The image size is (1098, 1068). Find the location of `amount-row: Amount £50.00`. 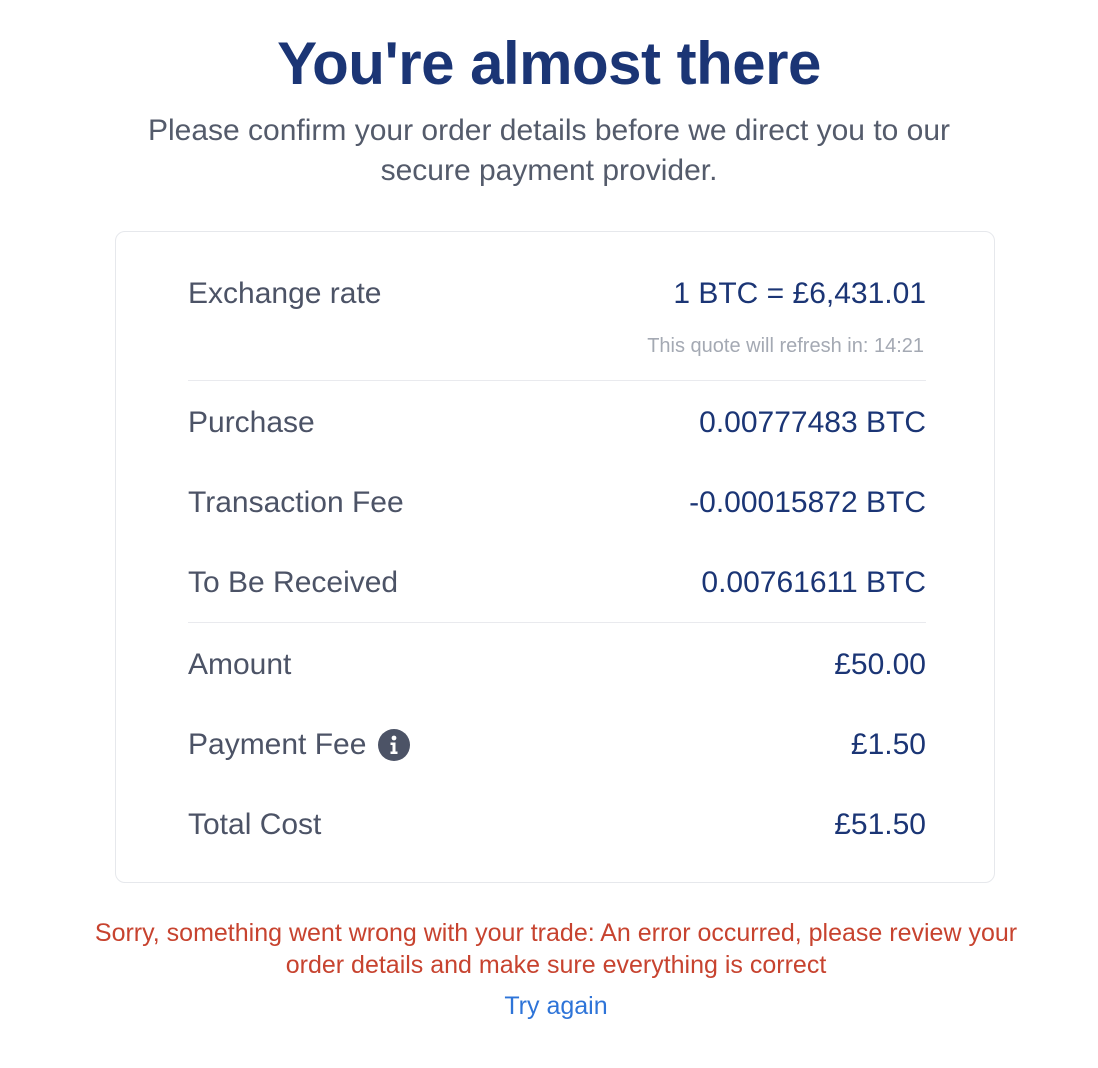

amount-row: Amount £50.00 is located at coordinates (557, 665).